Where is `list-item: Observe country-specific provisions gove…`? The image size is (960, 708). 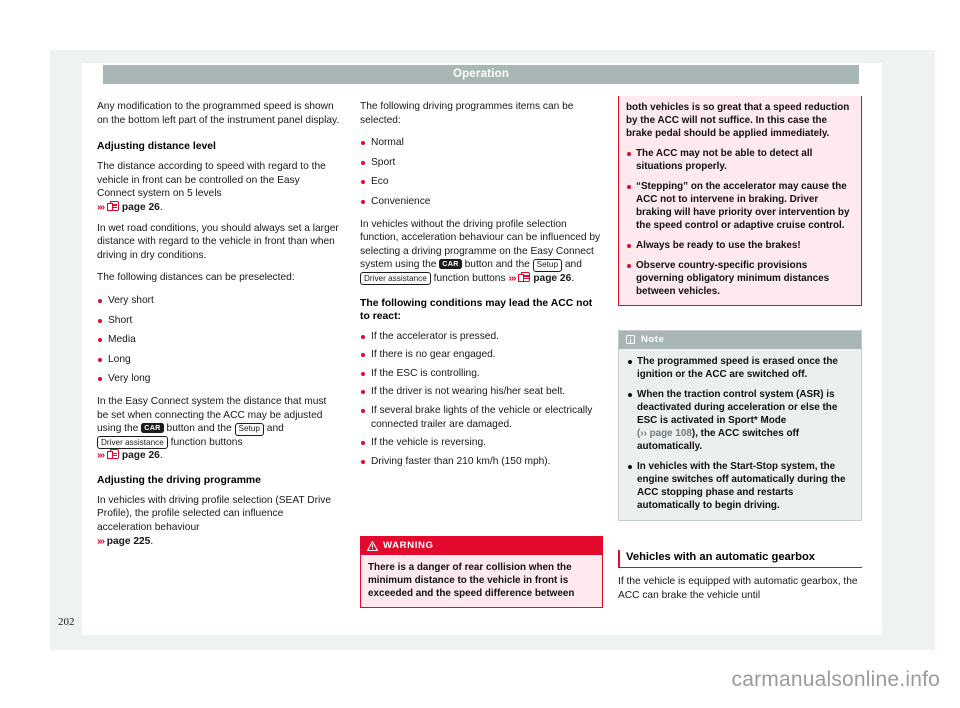 list-item: Observe country-specific provisions gove… is located at coordinates (740, 278).